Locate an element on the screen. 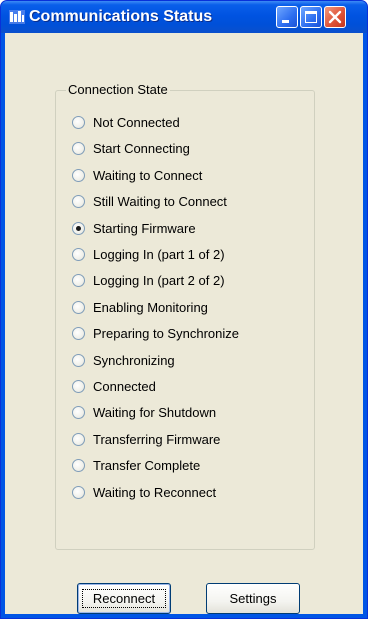 Image resolution: width=368 pixels, height=619 pixels. radio-preparing-to-synchronize: Preparing to Synchronize is located at coordinates (155, 333).